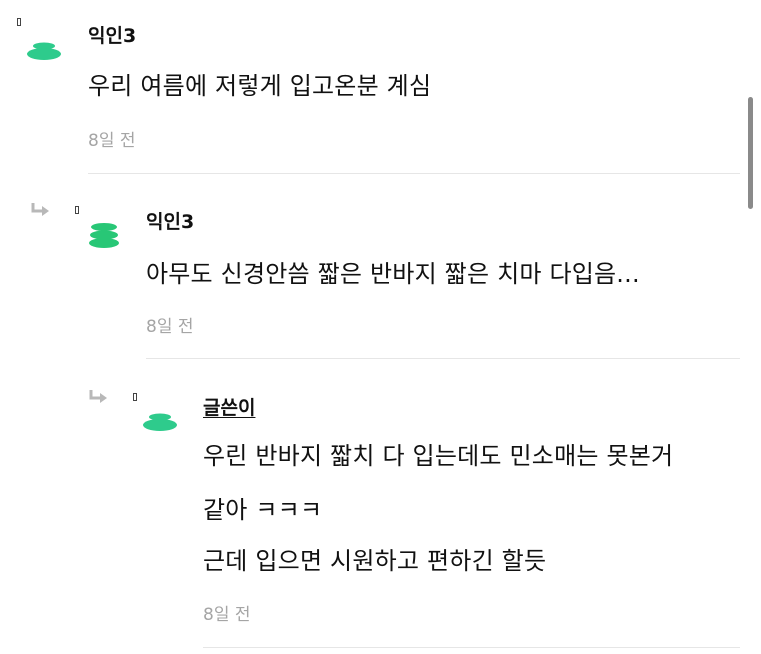  What do you see at coordinates (375, 561) in the screenshot?
I see `comment-text: 근데 입으면 시원하고 편하긴 할듯` at bounding box center [375, 561].